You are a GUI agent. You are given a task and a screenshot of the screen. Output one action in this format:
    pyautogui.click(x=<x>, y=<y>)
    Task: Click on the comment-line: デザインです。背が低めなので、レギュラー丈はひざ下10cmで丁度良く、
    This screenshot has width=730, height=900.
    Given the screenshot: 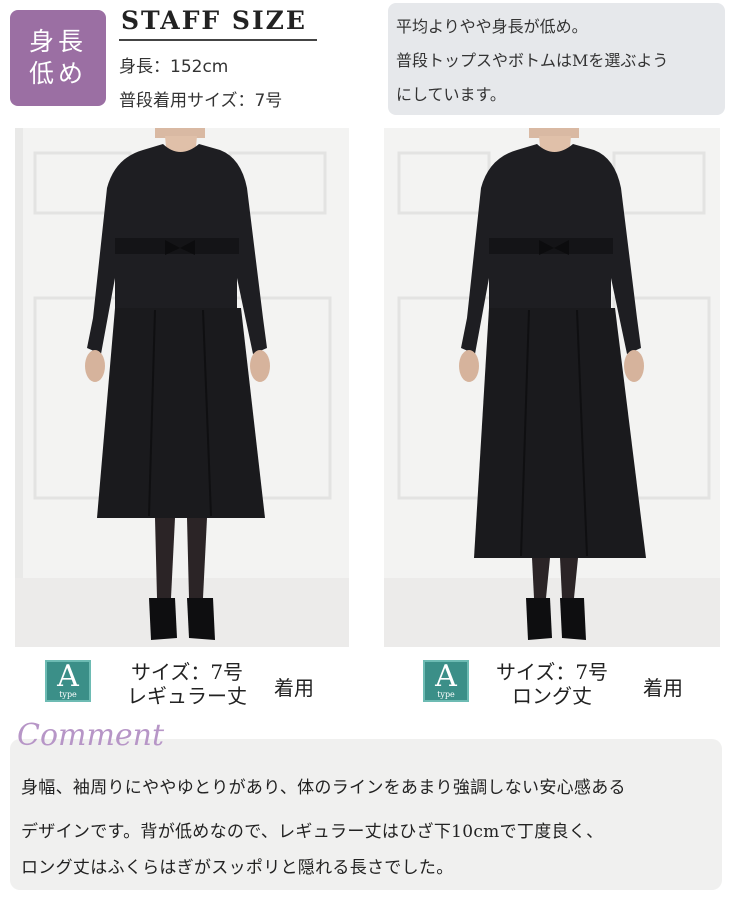 What is the action you would take?
    pyautogui.click(x=312, y=832)
    